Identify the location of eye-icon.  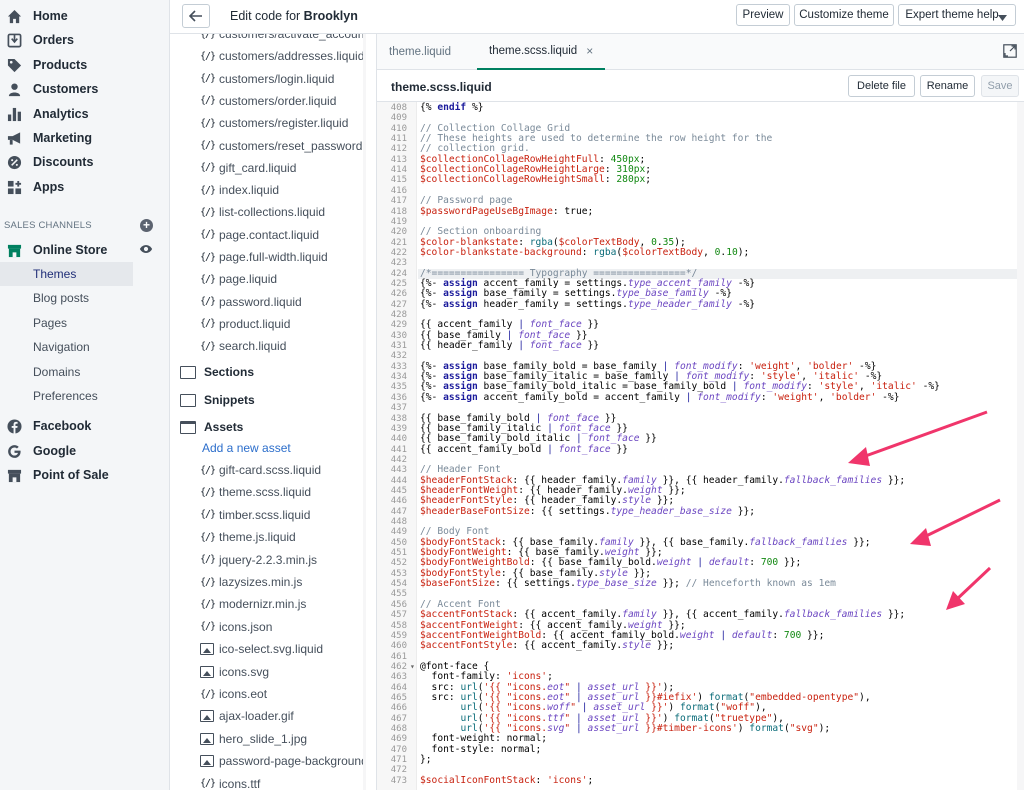
(146, 250).